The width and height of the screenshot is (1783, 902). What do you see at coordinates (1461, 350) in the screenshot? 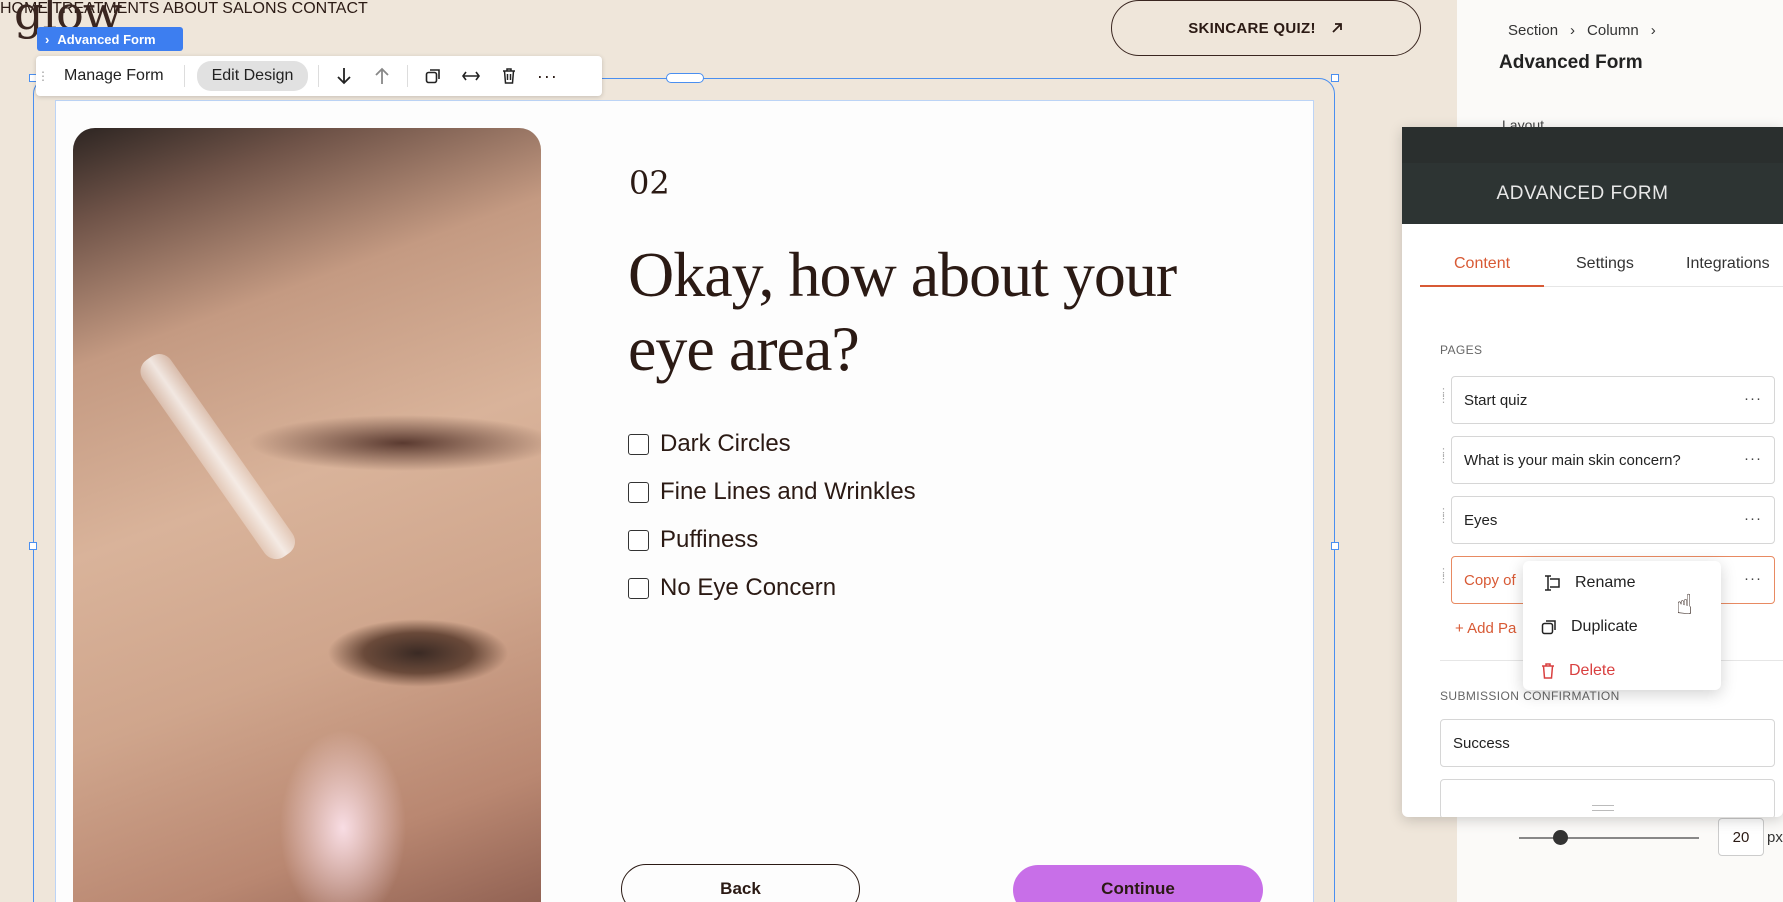
I see `pages-label: PAGES` at bounding box center [1461, 350].